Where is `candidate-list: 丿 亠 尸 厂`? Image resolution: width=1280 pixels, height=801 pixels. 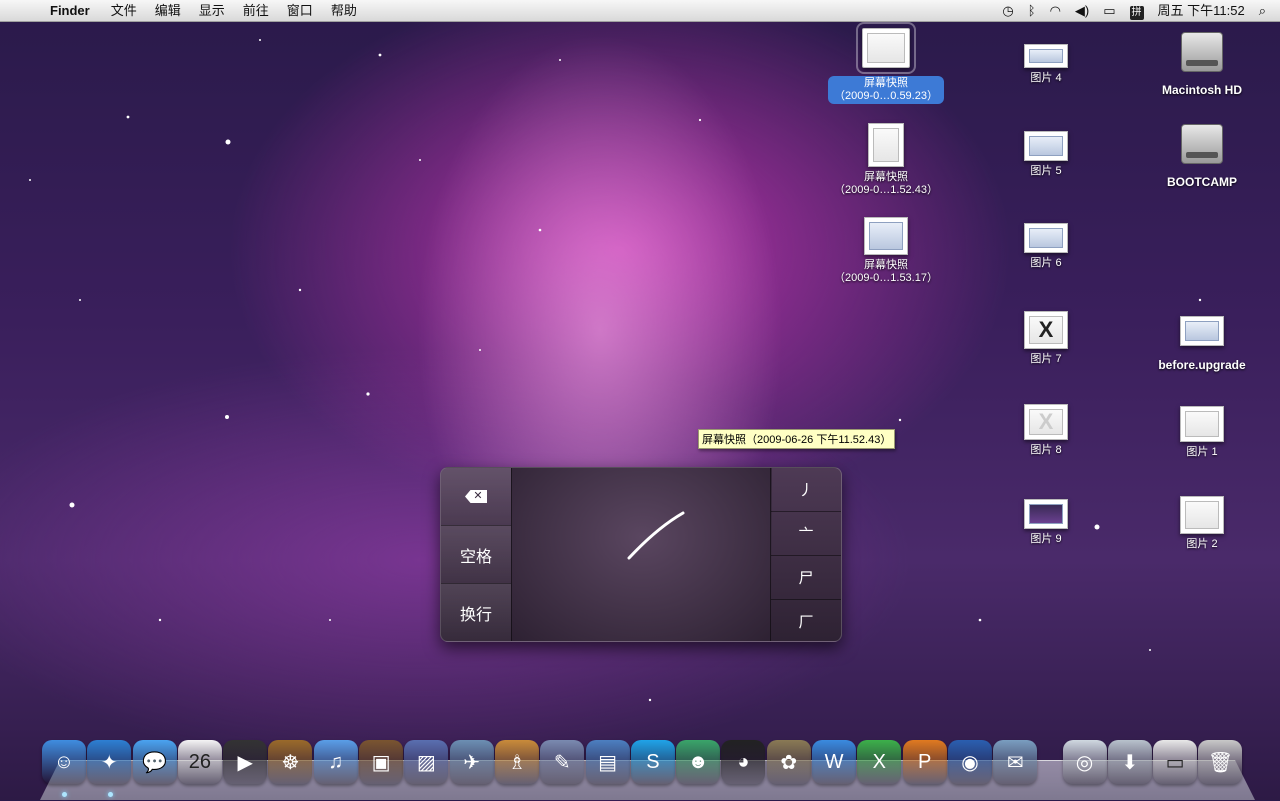 candidate-list: 丿 亠 尸 厂 is located at coordinates (805, 554).